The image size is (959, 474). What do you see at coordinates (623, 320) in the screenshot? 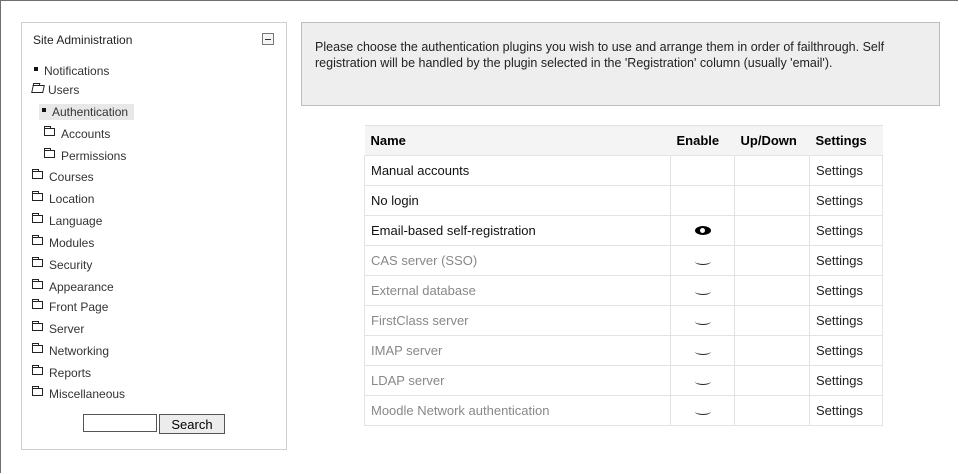
I see `table-row: FirstClass server Settings` at bounding box center [623, 320].